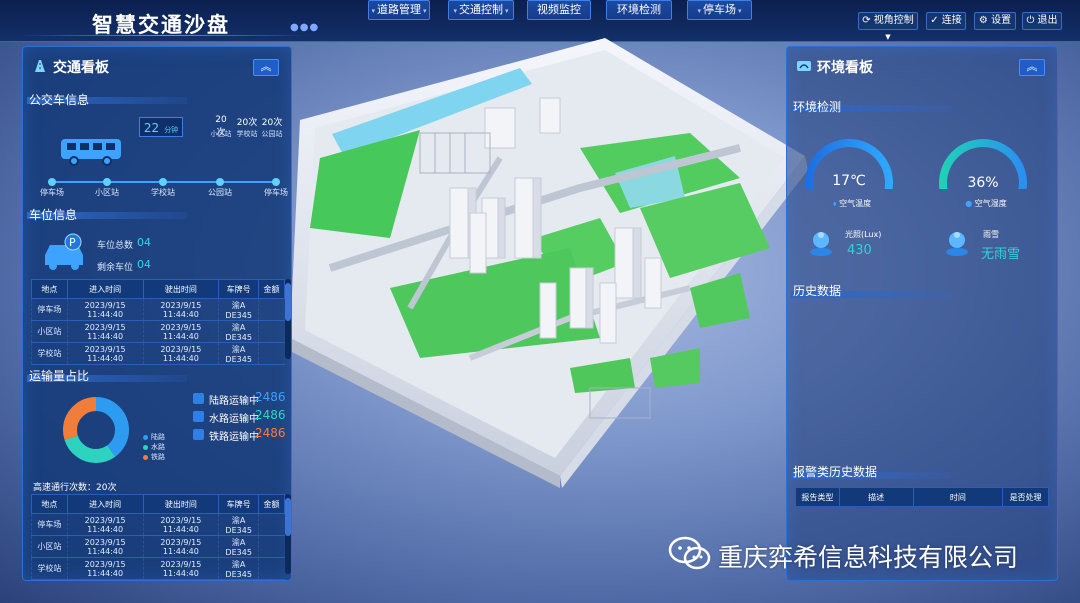 Image resolution: width=1080 pixels, height=603 pixels. I want to click on temperature-label: ⬧ 空气温度, so click(852, 203).